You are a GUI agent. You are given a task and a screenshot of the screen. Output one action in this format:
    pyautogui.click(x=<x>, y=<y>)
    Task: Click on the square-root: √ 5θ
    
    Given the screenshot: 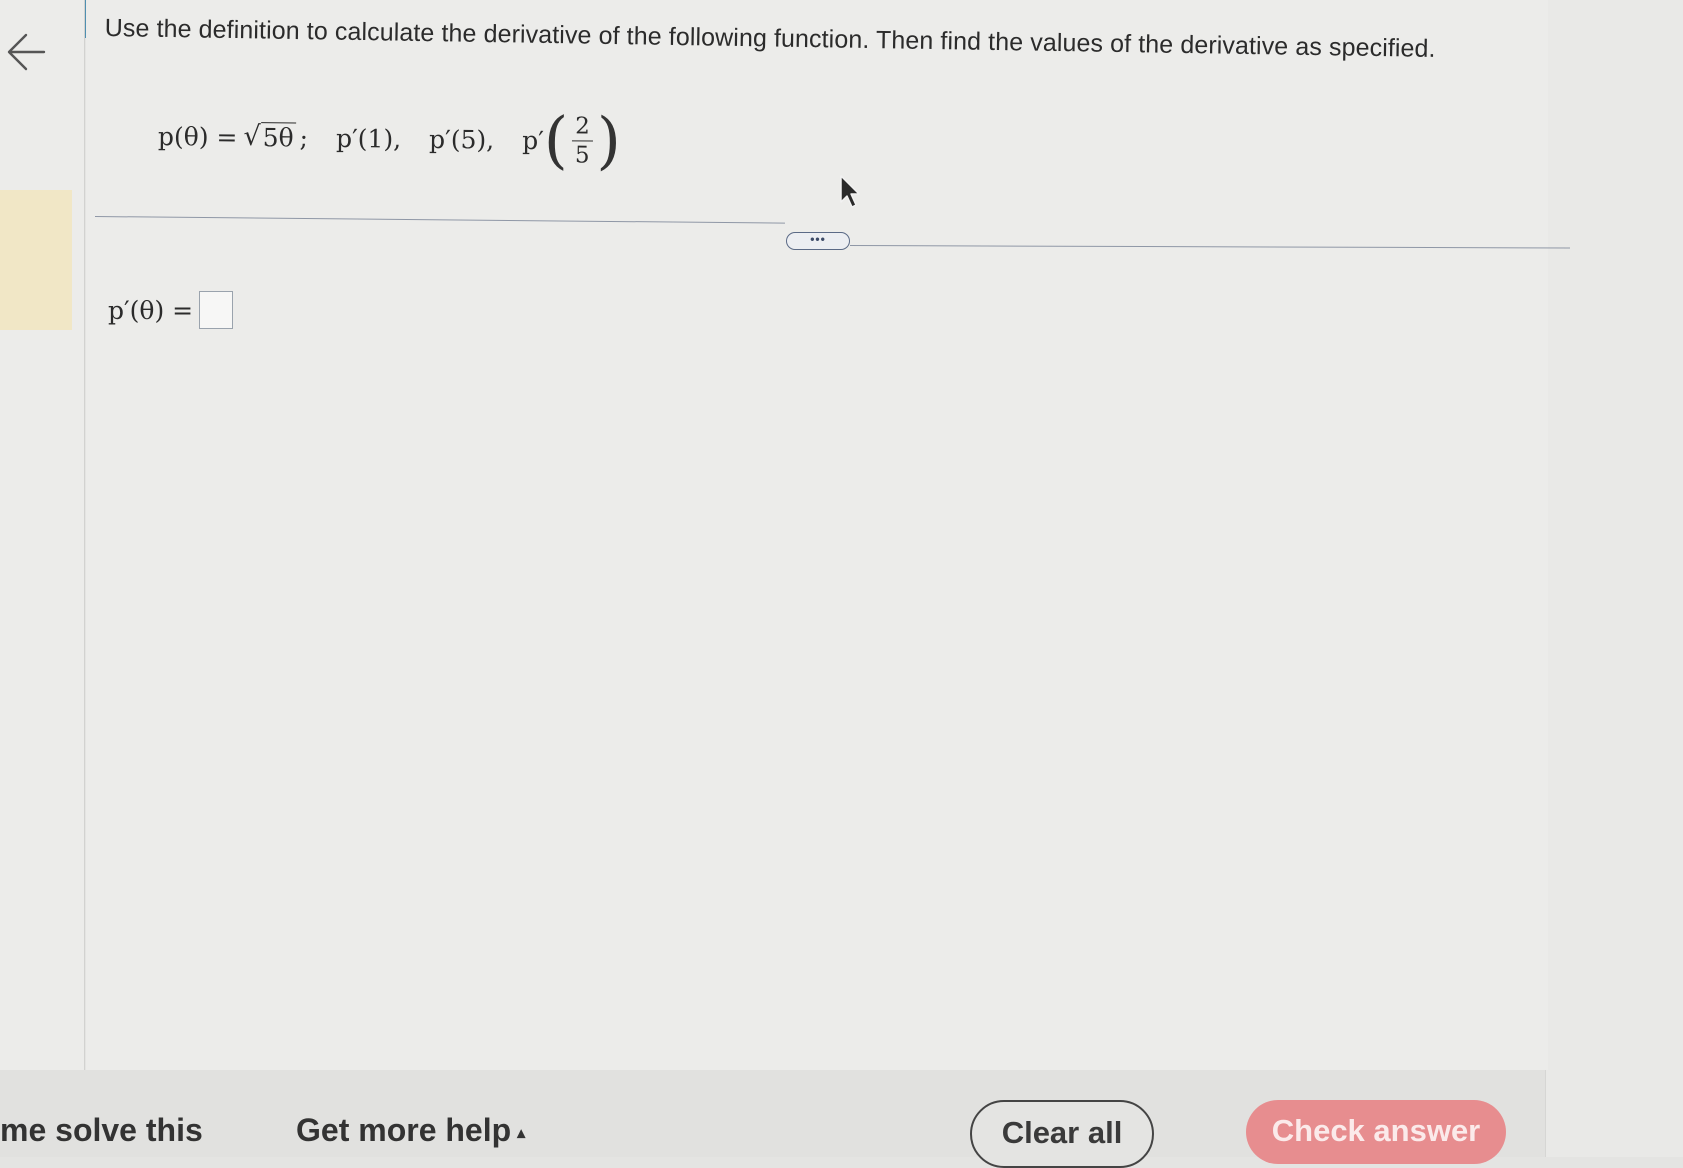 What is the action you would take?
    pyautogui.click(x=269, y=136)
    